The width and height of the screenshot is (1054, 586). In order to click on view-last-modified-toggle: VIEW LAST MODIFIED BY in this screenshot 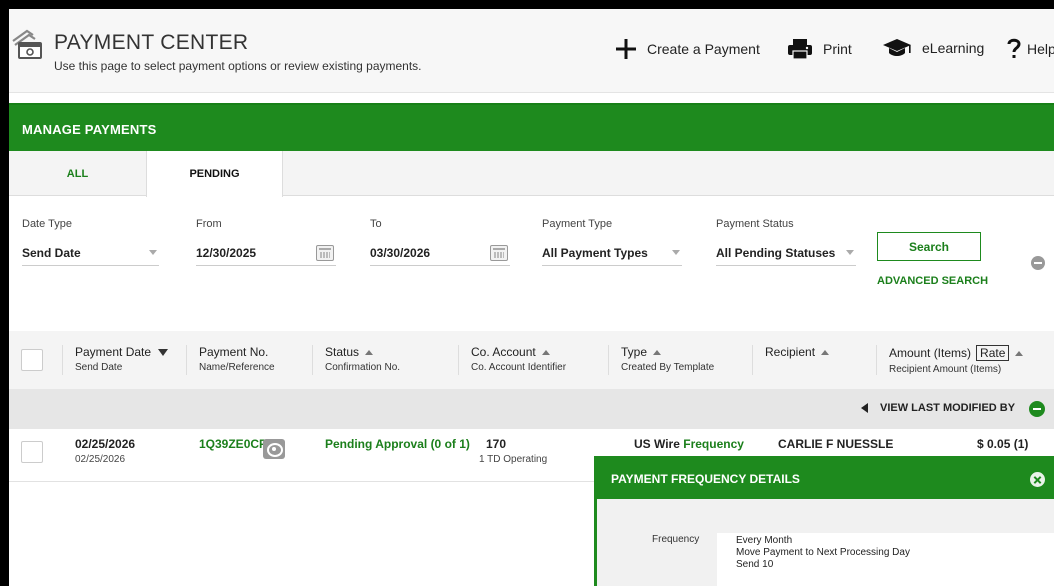, I will do `click(938, 408)`.